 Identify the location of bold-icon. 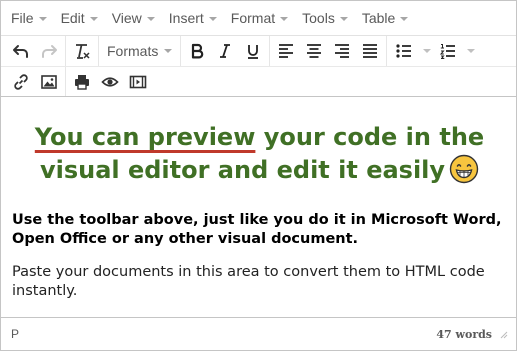
(198, 51).